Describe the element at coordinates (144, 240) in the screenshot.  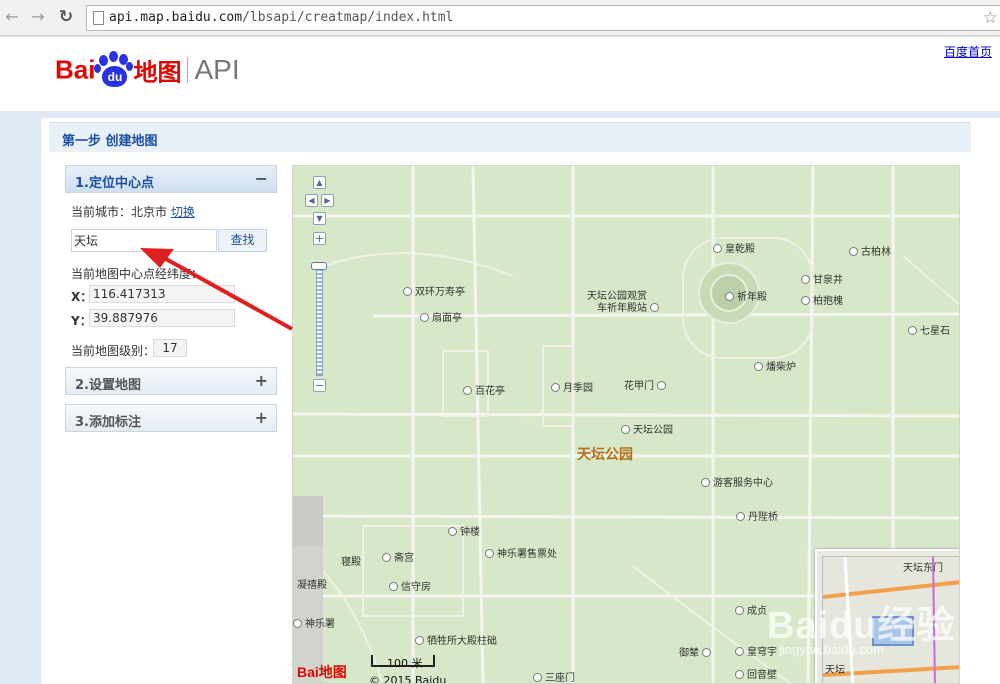
I see `location-search-input` at that location.